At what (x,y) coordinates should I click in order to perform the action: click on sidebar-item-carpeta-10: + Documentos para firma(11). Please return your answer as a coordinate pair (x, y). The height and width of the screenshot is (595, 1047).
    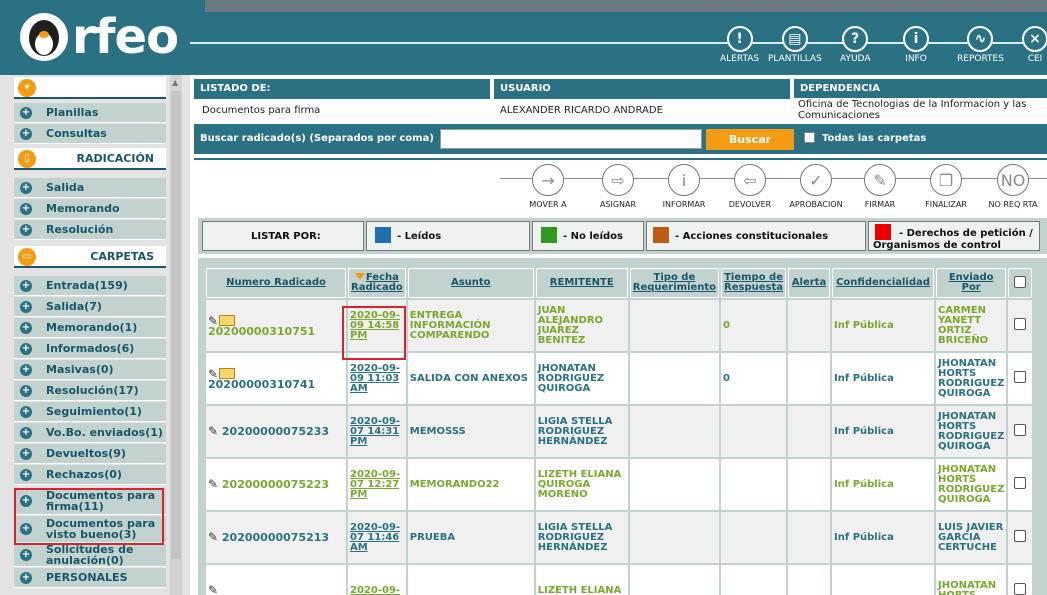
    Looking at the image, I should click on (90, 501).